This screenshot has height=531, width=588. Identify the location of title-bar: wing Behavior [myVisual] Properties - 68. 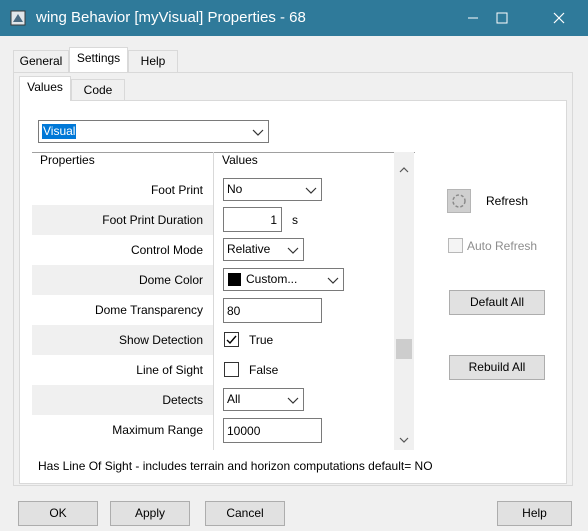
(294, 18).